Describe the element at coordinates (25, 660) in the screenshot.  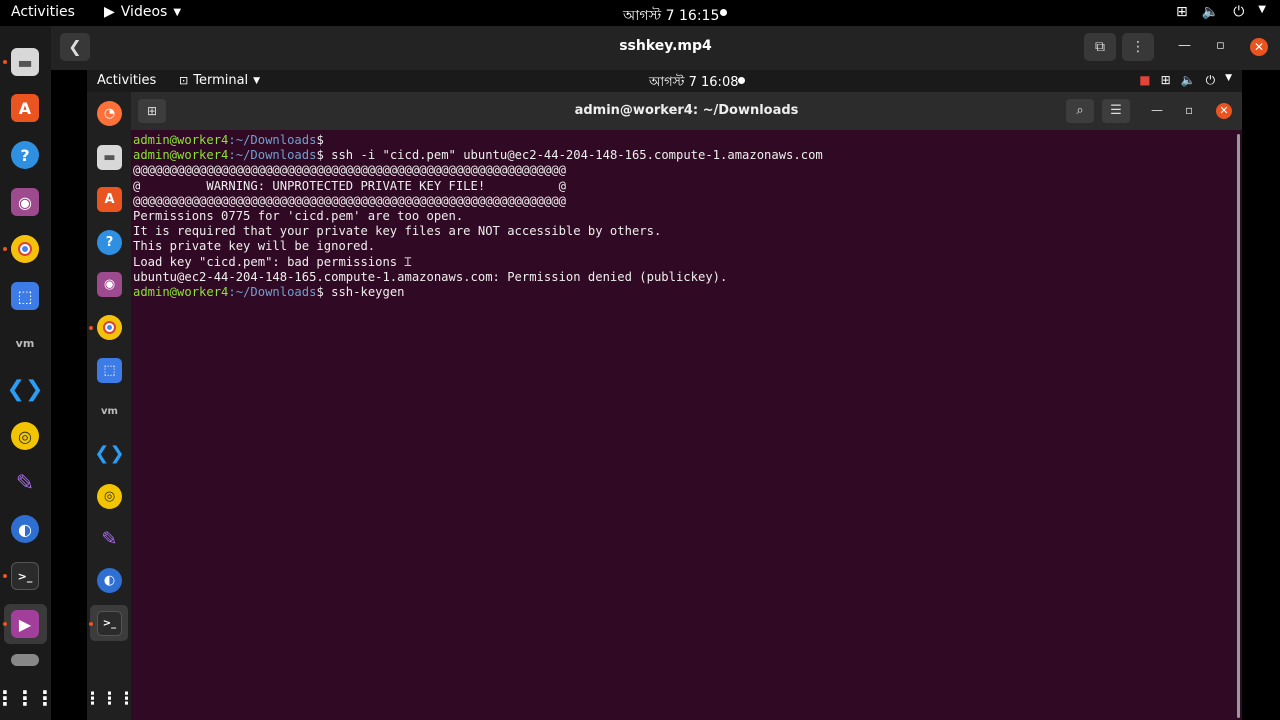
I see `disk-icon` at that location.